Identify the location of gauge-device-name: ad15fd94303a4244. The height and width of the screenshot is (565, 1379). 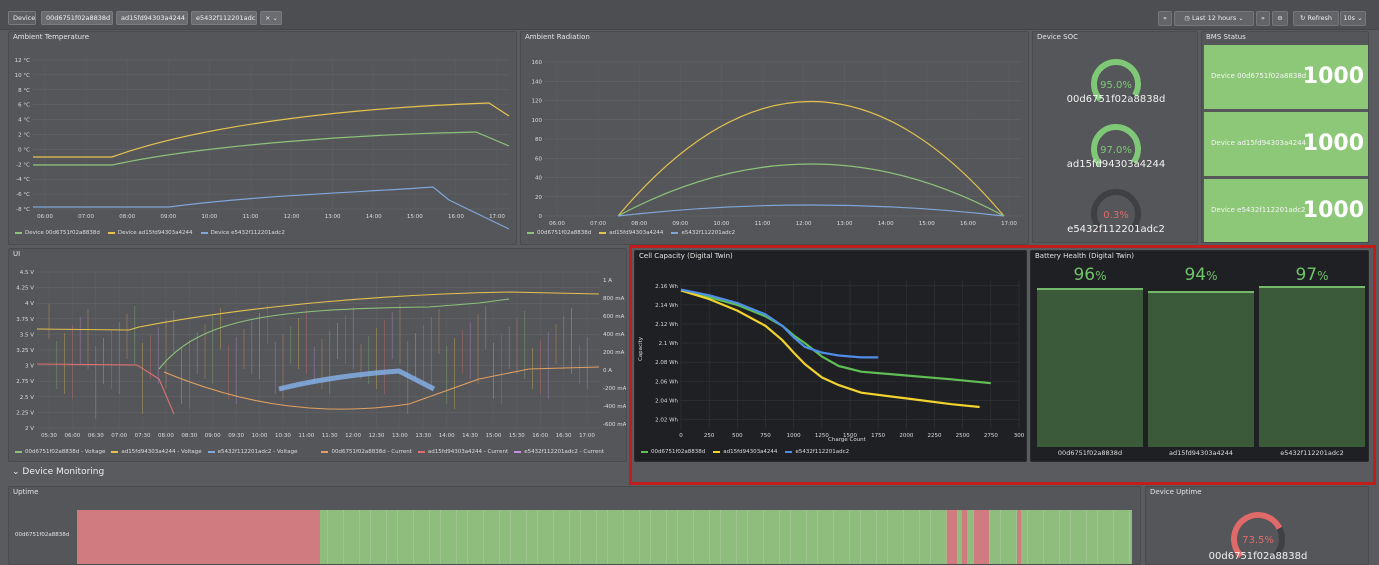
(1116, 164).